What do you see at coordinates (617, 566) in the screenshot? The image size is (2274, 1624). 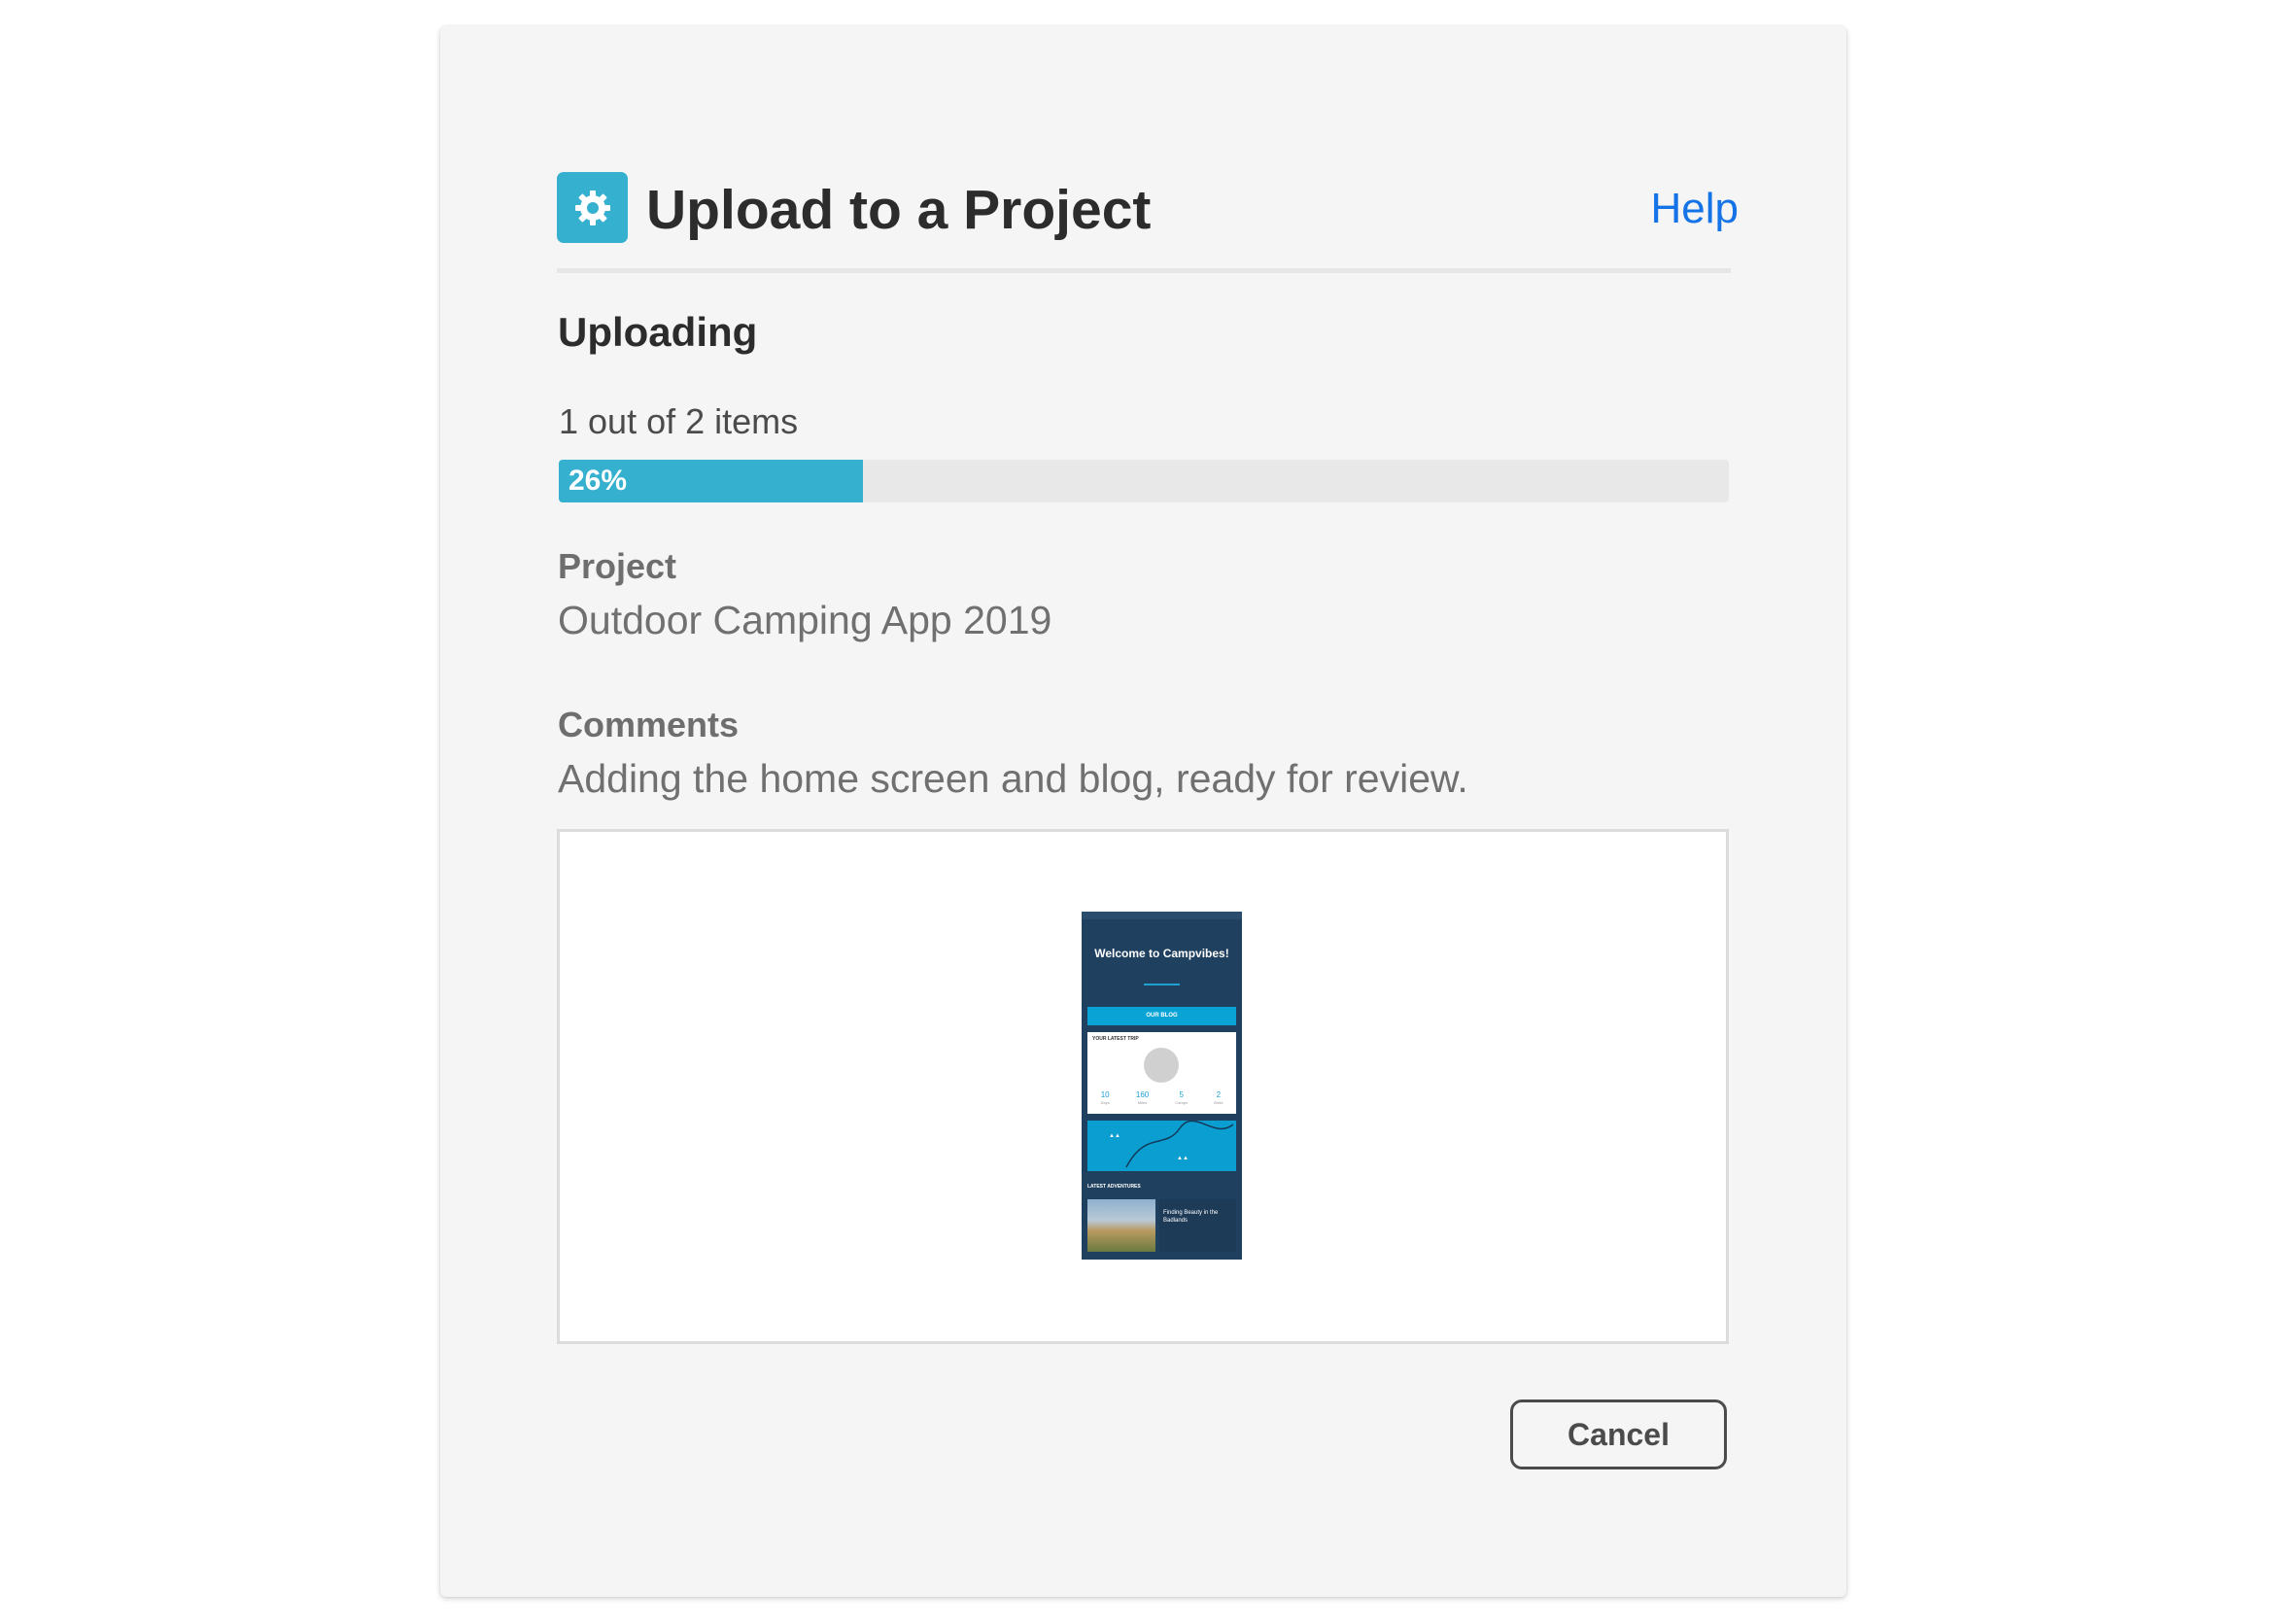 I see `project-label: Project` at bounding box center [617, 566].